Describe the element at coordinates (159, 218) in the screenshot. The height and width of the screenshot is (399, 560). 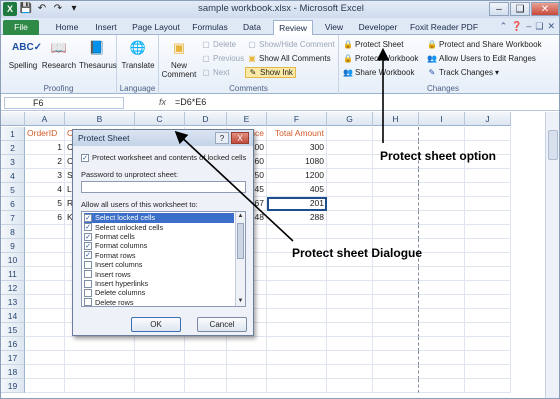
I see `permission-item: ✓ Select locked cells` at that location.